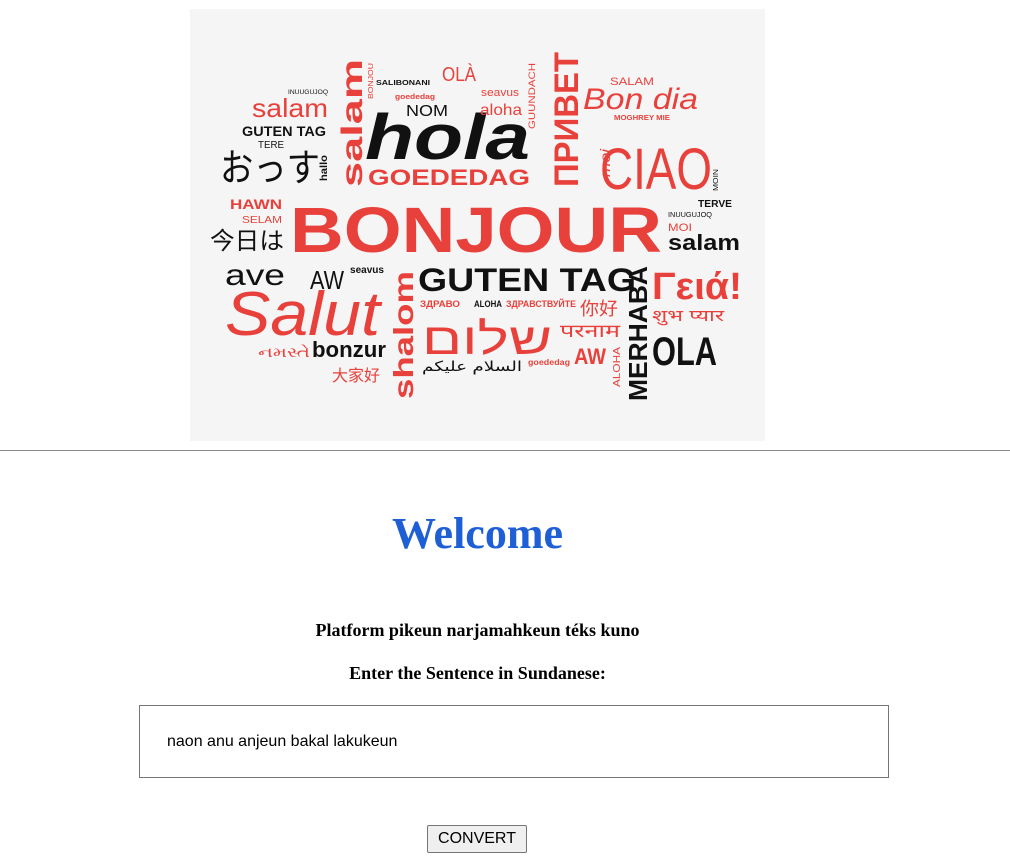  What do you see at coordinates (427, 111) in the screenshot?
I see `word-nom: NOM` at bounding box center [427, 111].